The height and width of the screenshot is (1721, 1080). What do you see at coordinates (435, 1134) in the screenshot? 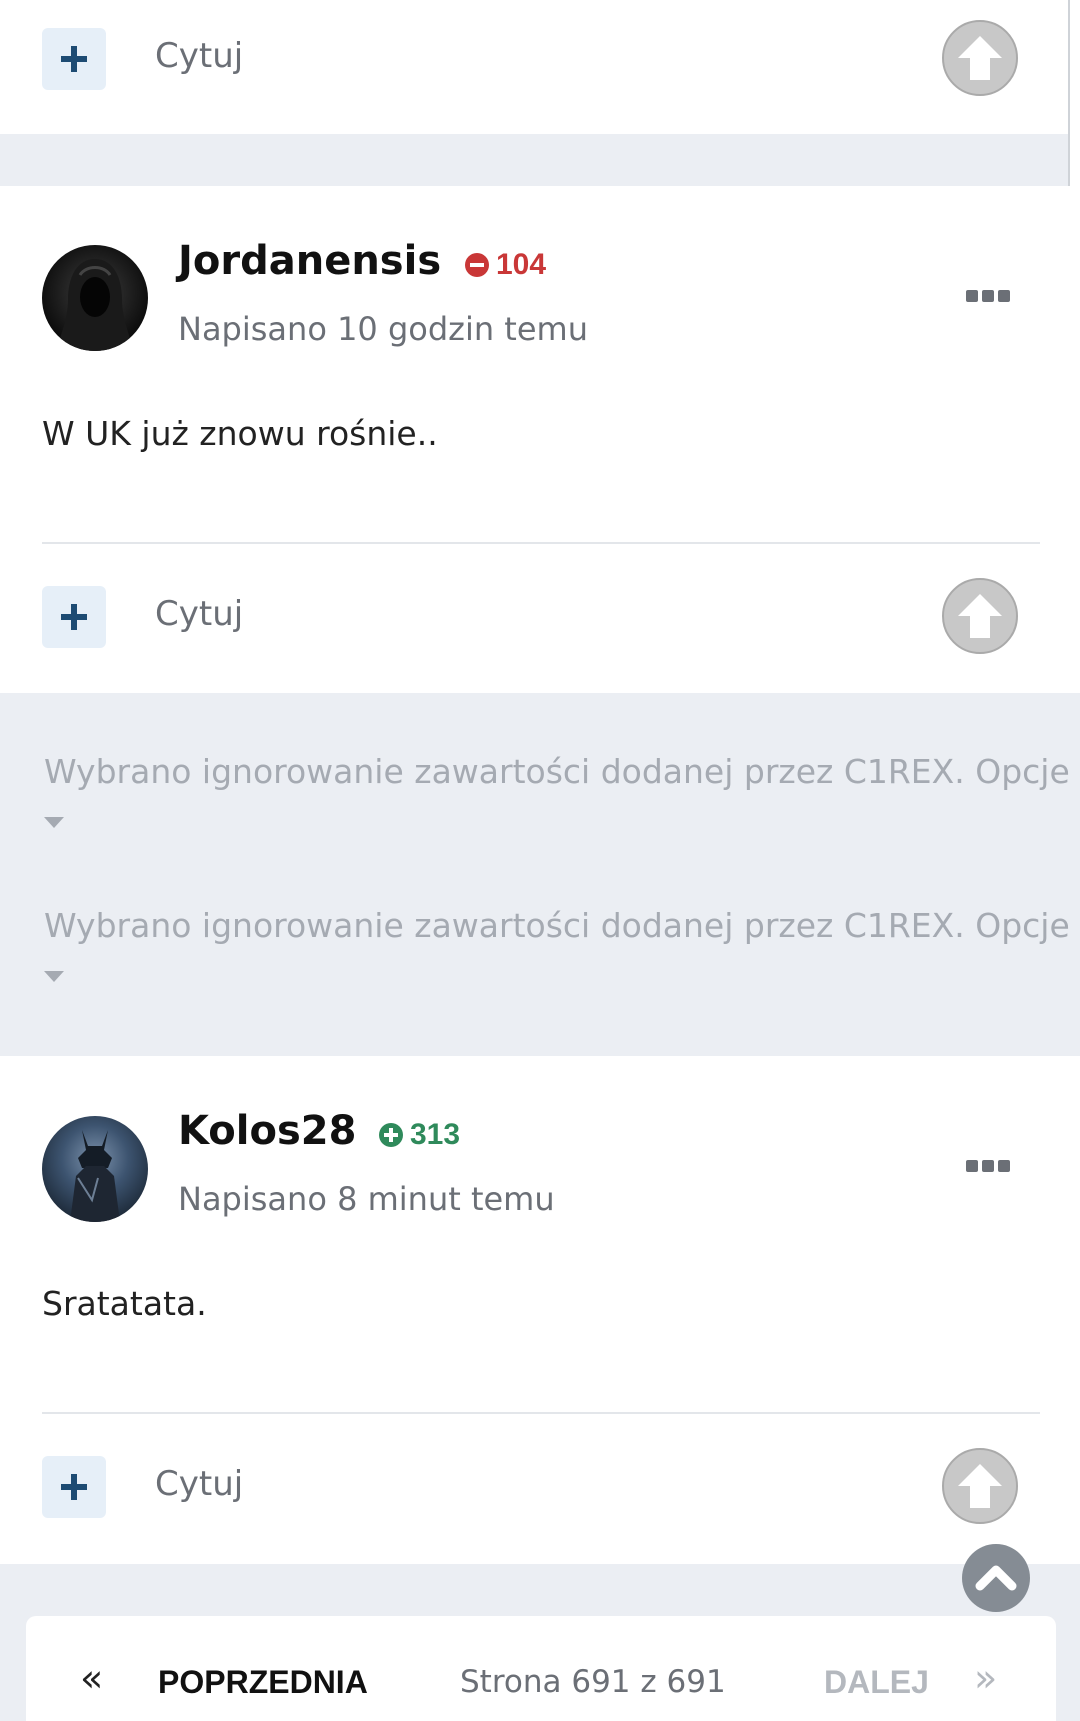
I see `reputation-count: 313` at bounding box center [435, 1134].